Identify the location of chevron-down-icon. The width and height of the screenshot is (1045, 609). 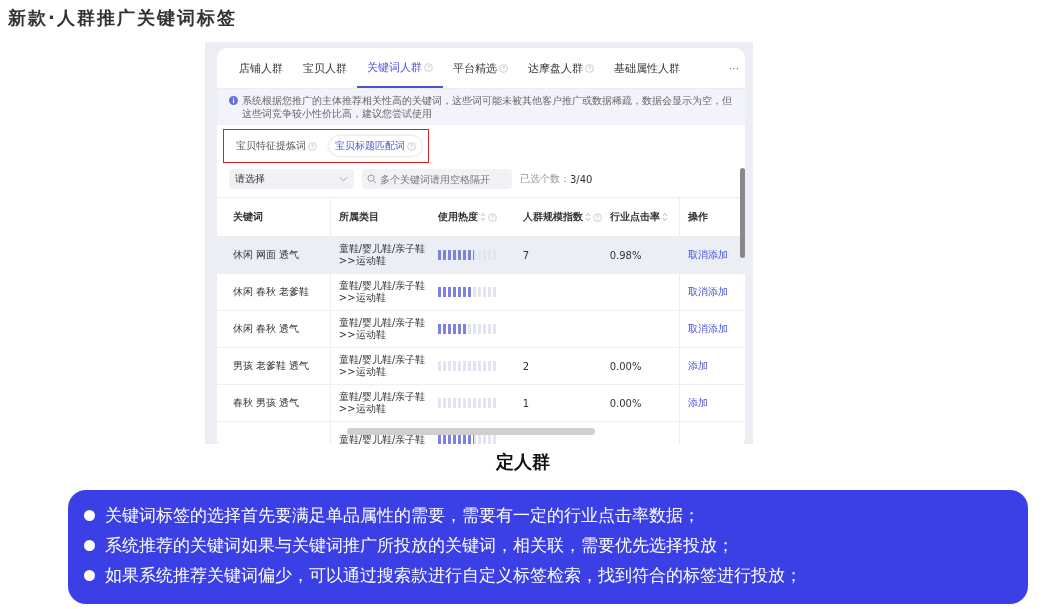
(343, 179).